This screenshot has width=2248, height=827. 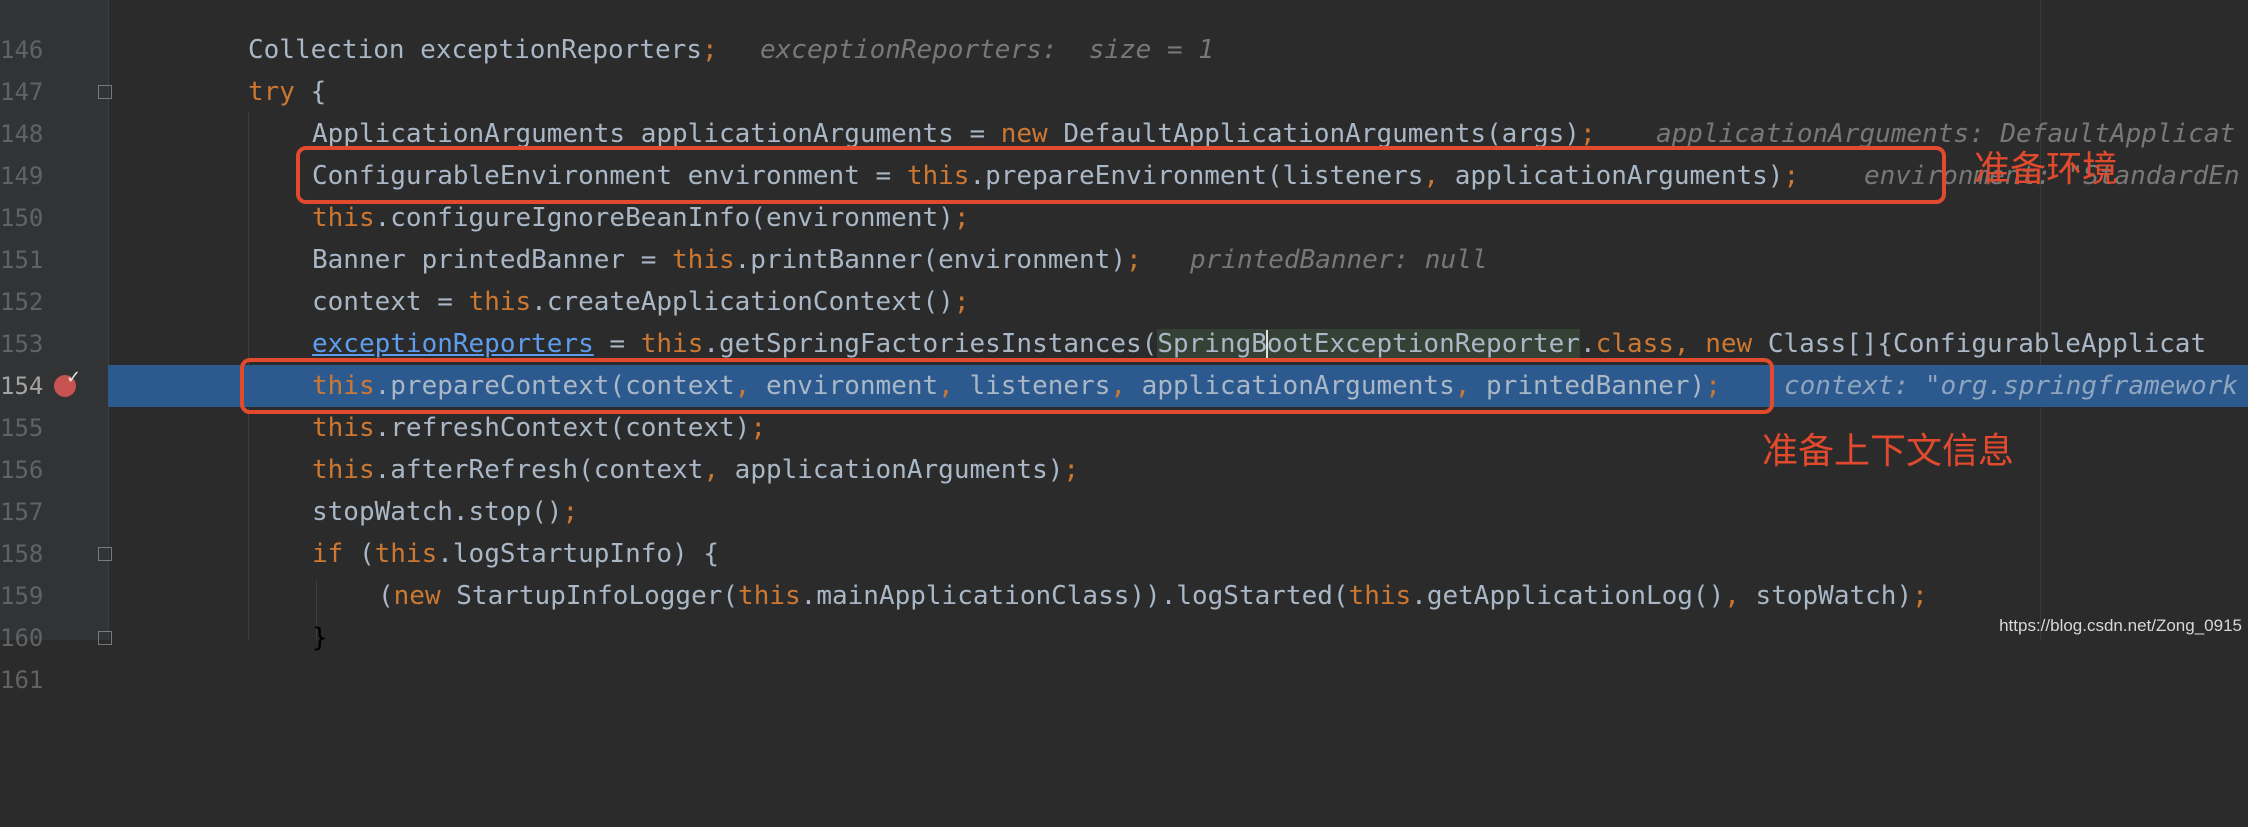 I want to click on annotation-label-prepare-environment: 准备环境, so click(x=2046, y=169).